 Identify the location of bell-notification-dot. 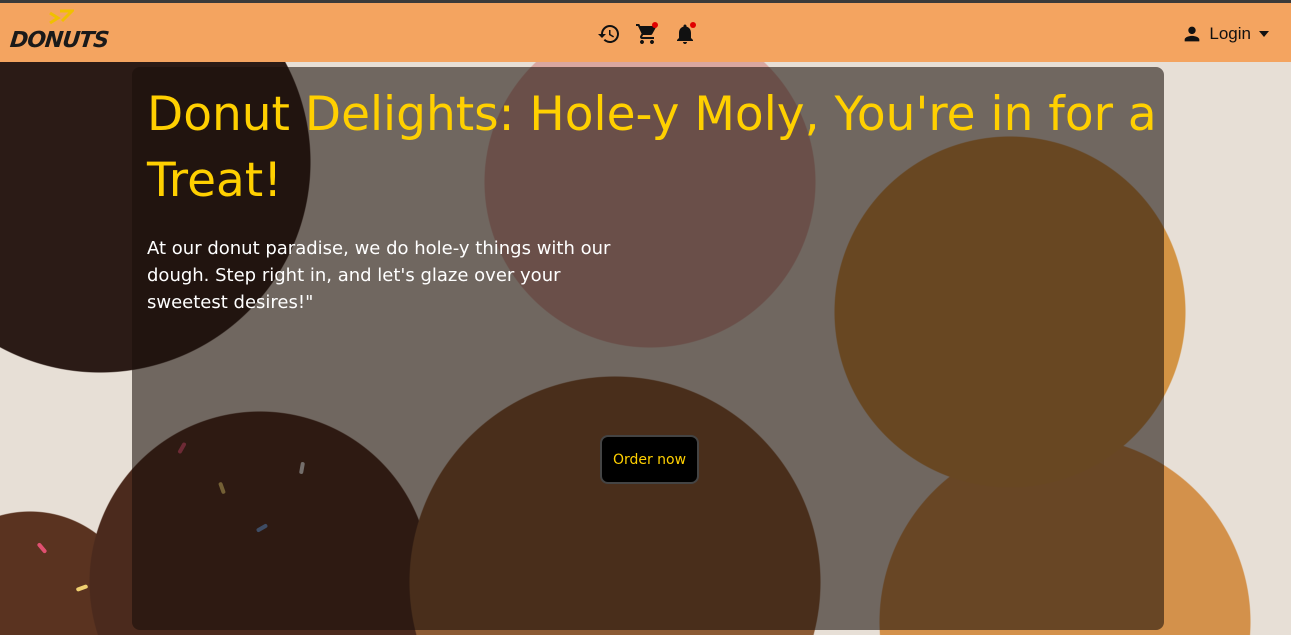
(693, 25).